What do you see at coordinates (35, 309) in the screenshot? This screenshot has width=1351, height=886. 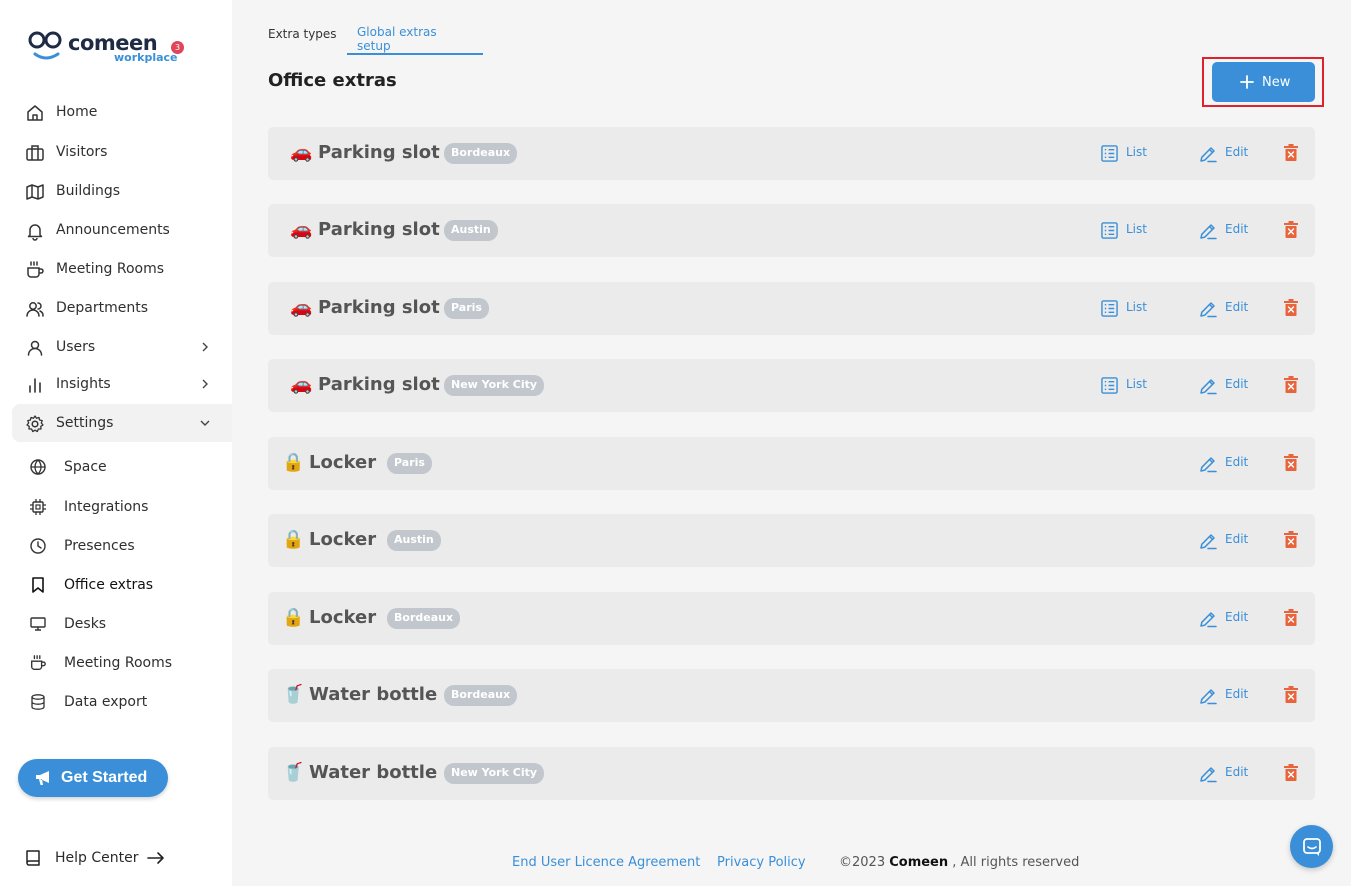 I see `users-icon` at bounding box center [35, 309].